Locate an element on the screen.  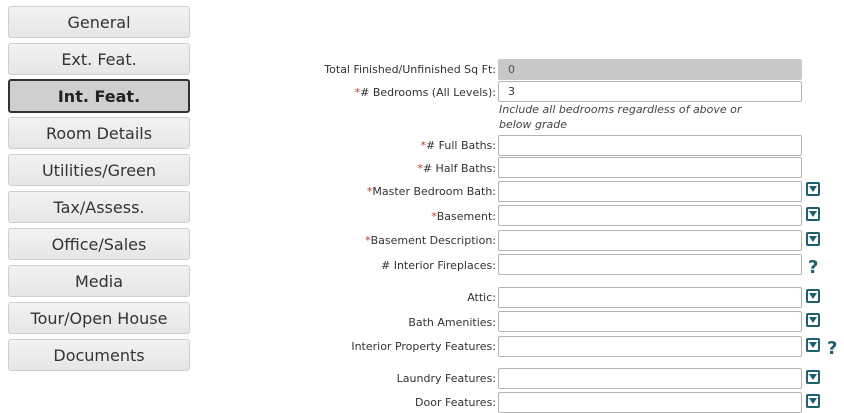
basement-select is located at coordinates (650, 215).